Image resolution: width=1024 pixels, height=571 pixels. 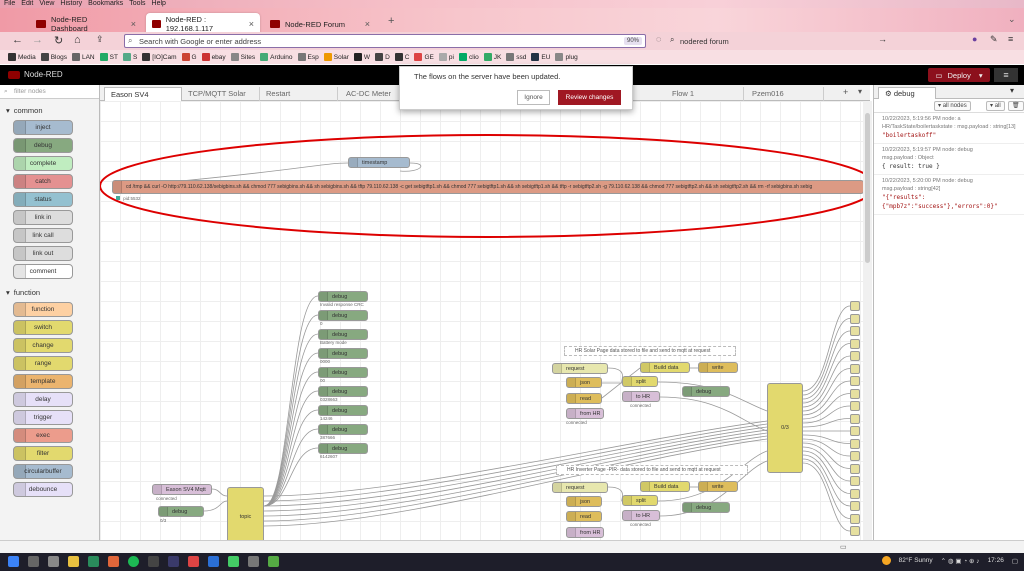 I want to click on palette-node-complete: complete, so click(x=43, y=163).